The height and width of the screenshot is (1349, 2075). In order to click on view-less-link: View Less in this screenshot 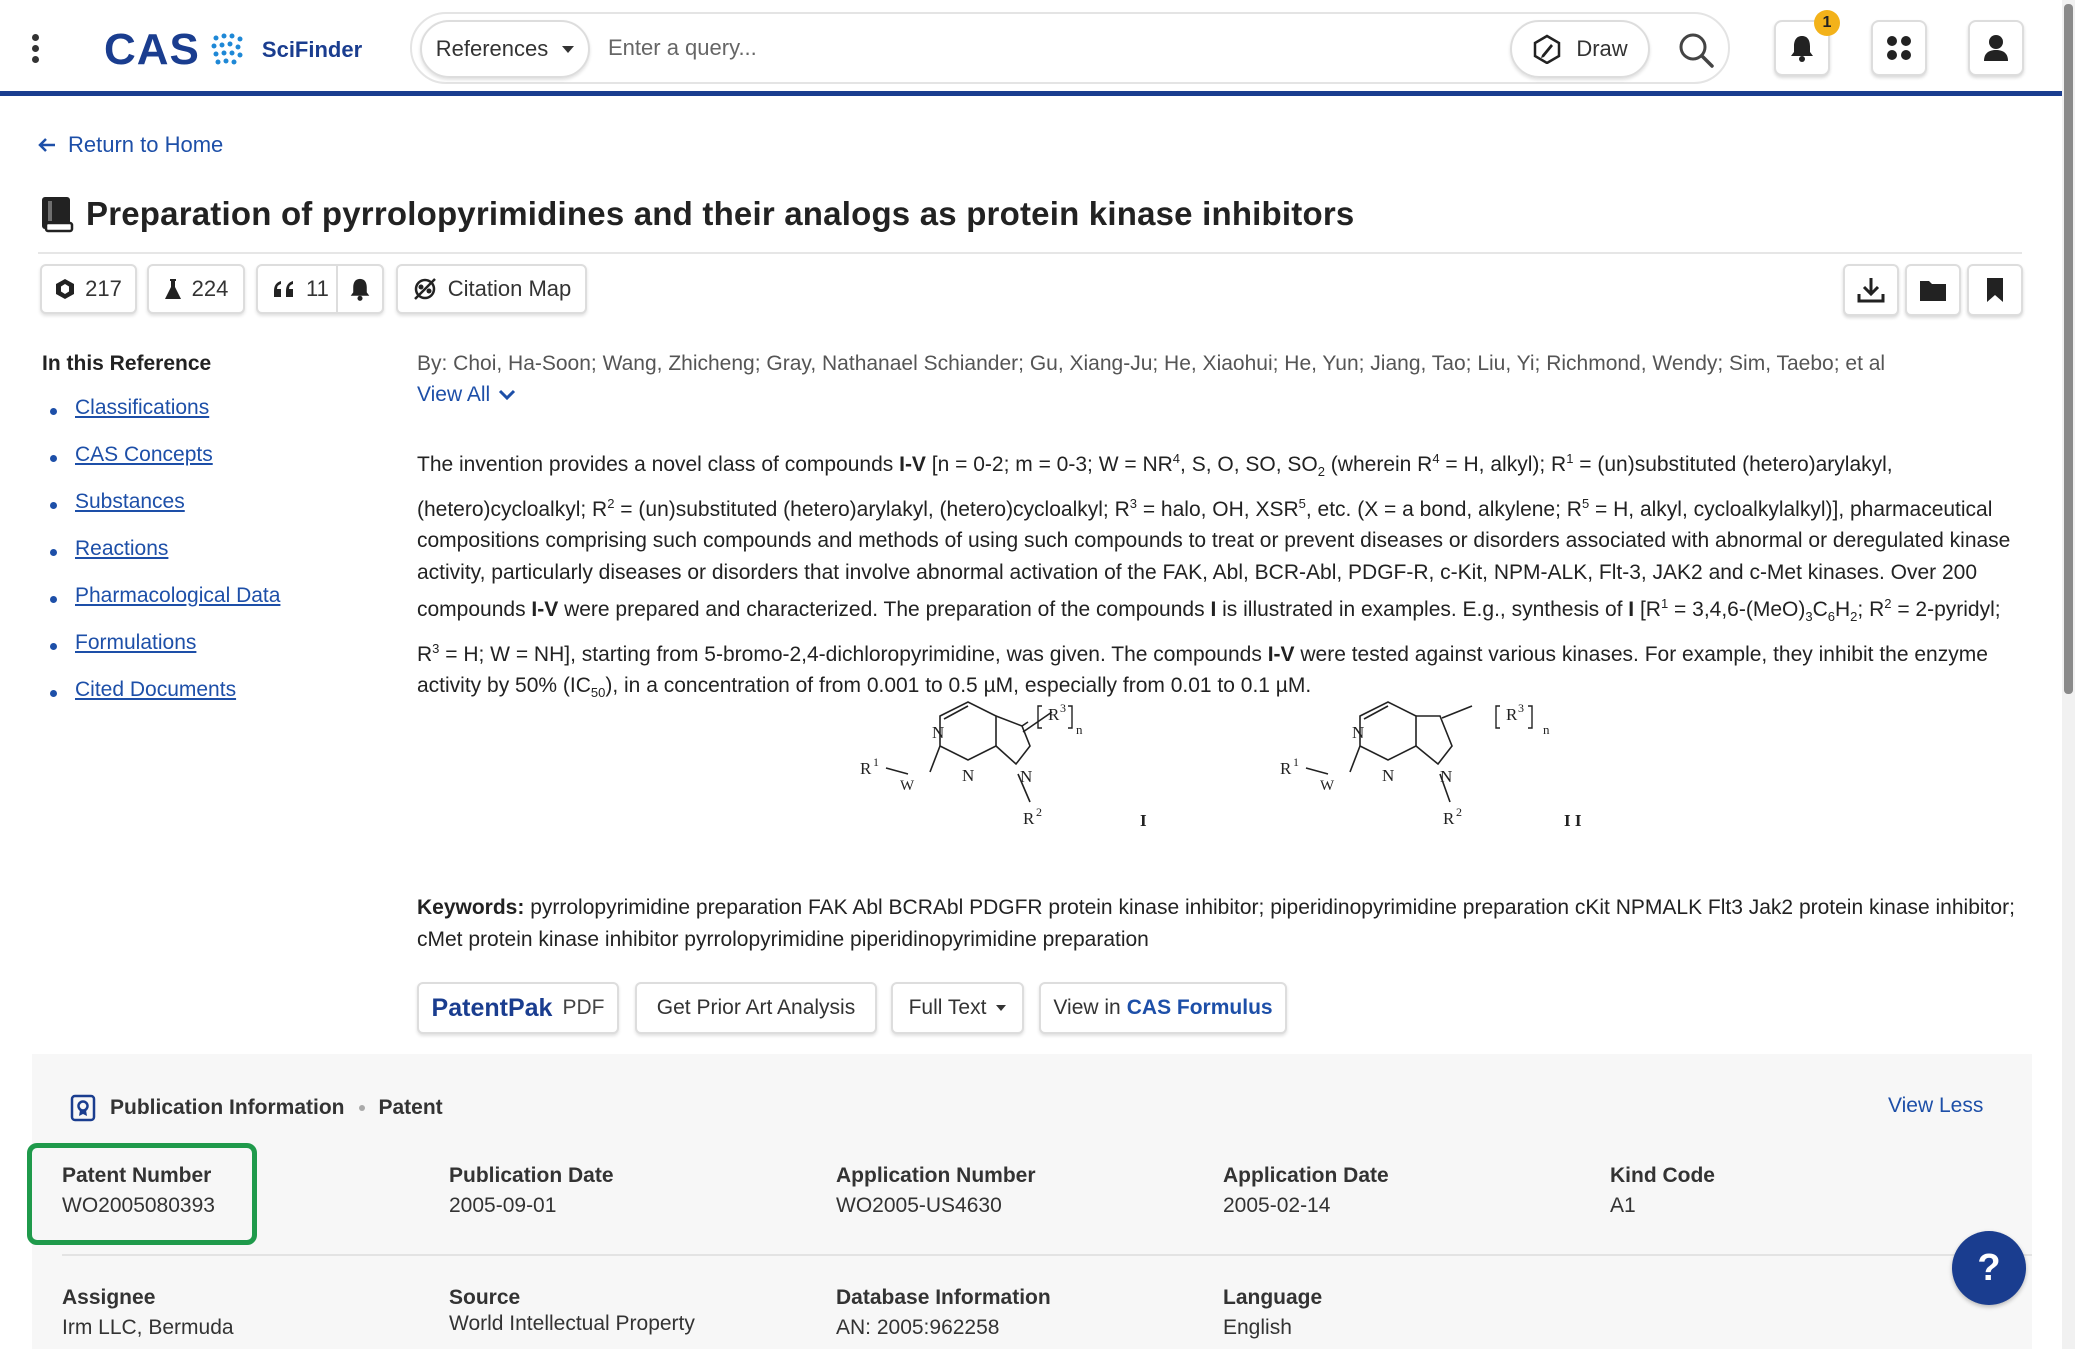, I will do `click(1935, 1106)`.